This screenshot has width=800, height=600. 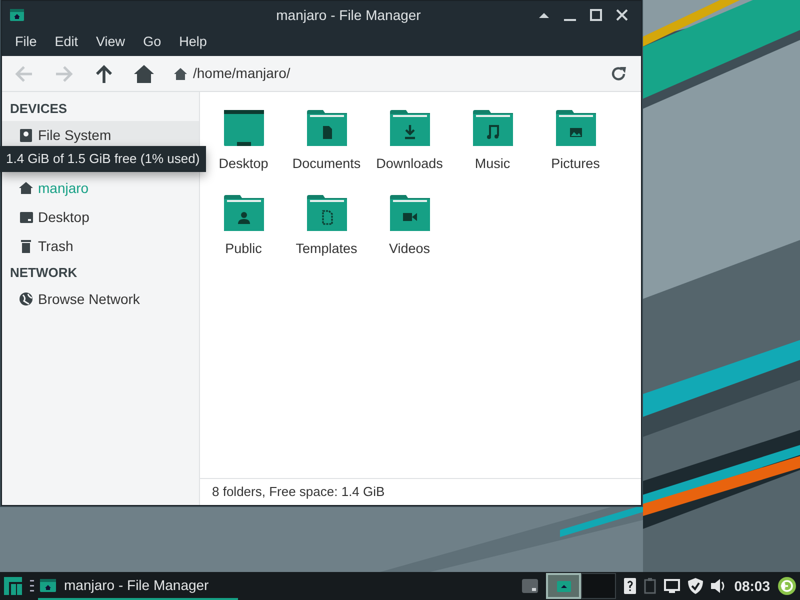 I want to click on folder-item: Downloads, so click(x=409, y=148).